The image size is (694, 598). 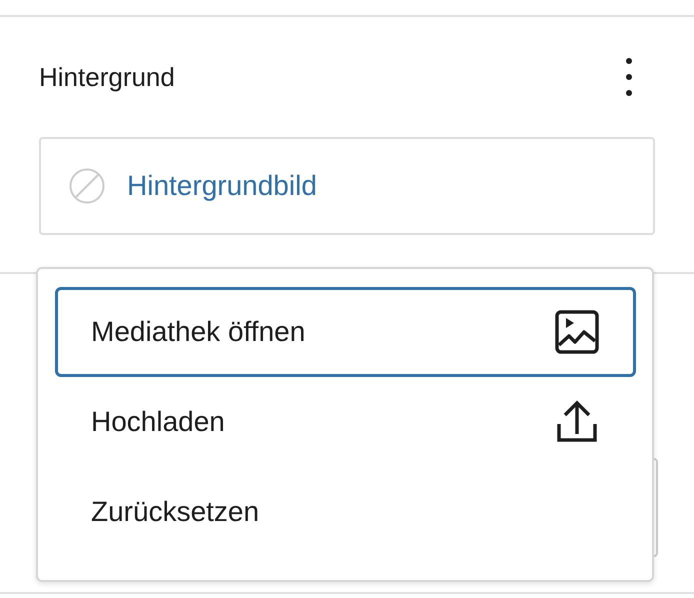 I want to click on more-options-icon, so click(x=629, y=77).